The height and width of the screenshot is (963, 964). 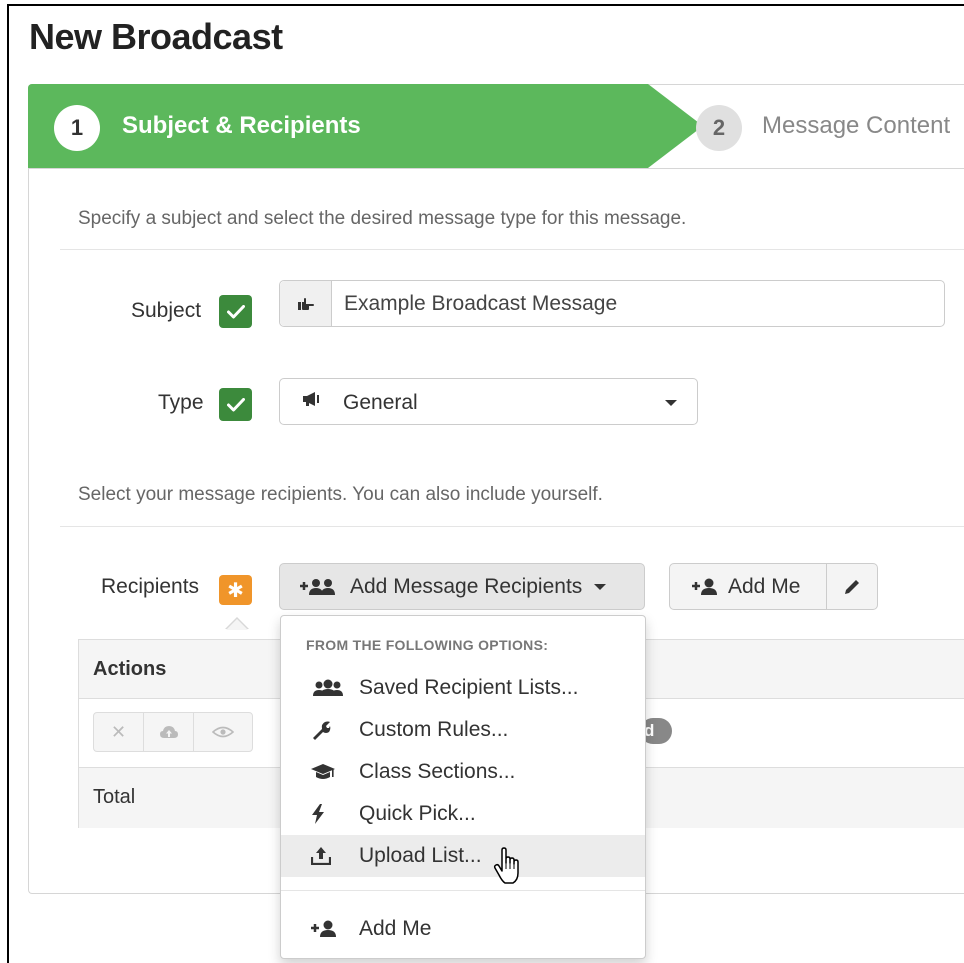 What do you see at coordinates (488, 401) in the screenshot?
I see `type-select: General` at bounding box center [488, 401].